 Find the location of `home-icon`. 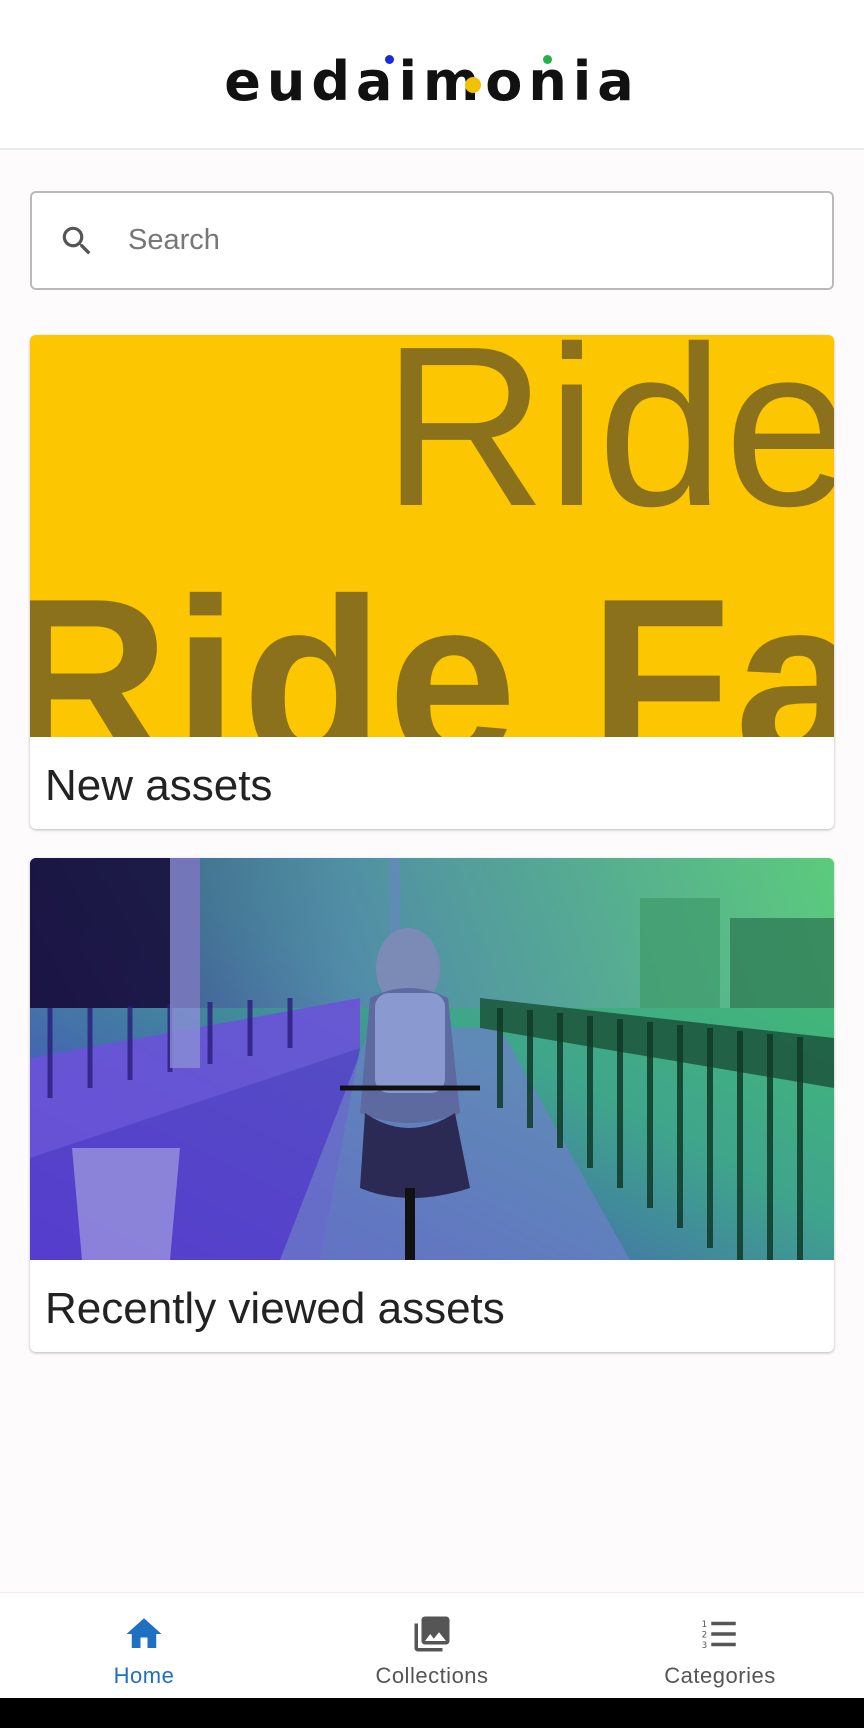

home-icon is located at coordinates (144, 1633).